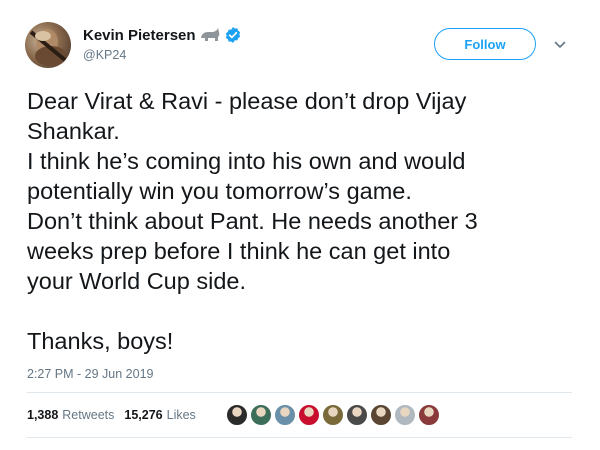  What do you see at coordinates (139, 35) in the screenshot?
I see `author-display-name: Kevin Pietersen` at bounding box center [139, 35].